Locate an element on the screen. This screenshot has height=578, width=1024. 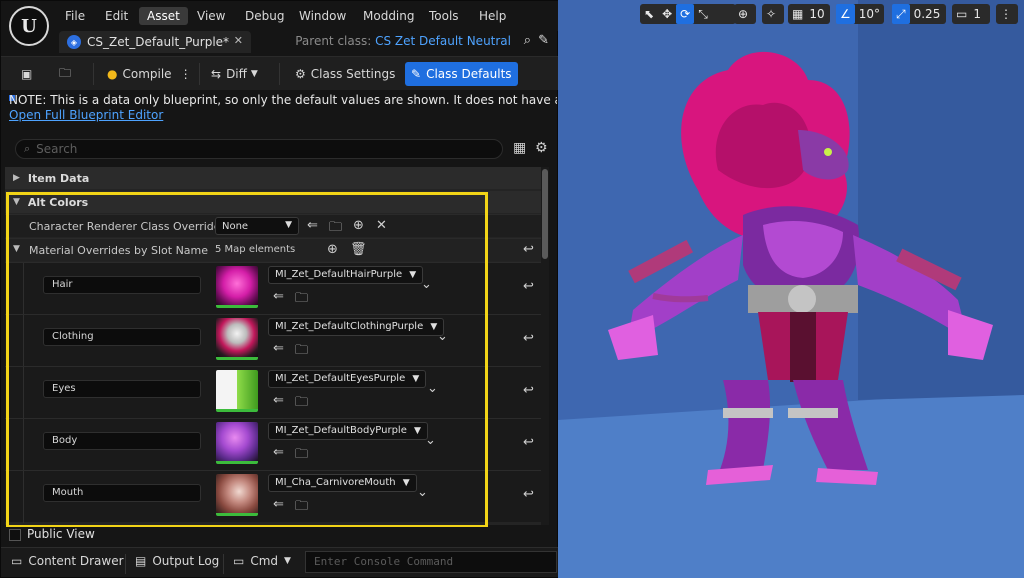
save-icon: ▣ is located at coordinates (26, 74).